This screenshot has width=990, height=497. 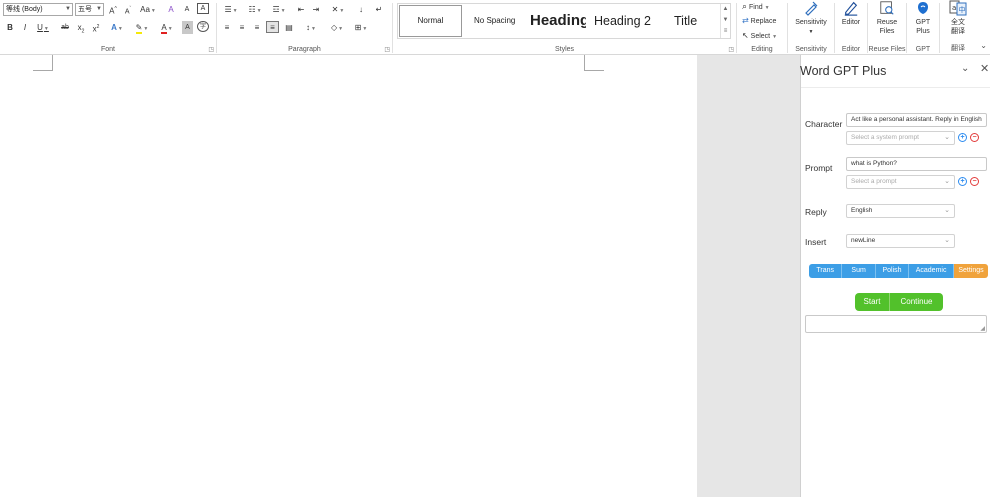 I want to click on editing-group-label: Editing, so click(x=762, y=49).